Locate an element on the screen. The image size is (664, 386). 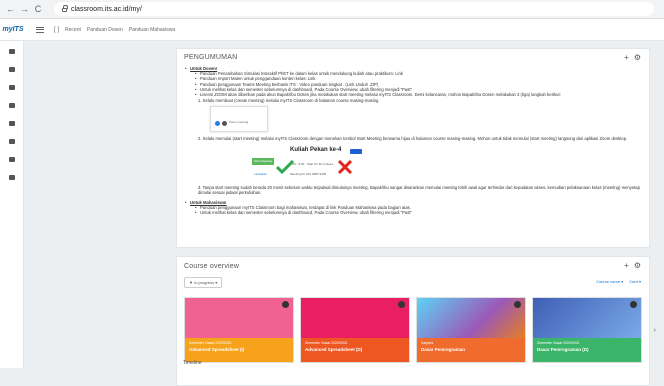
address-bar: classroom.its.ac.id/my/ is located at coordinates (354, 9).